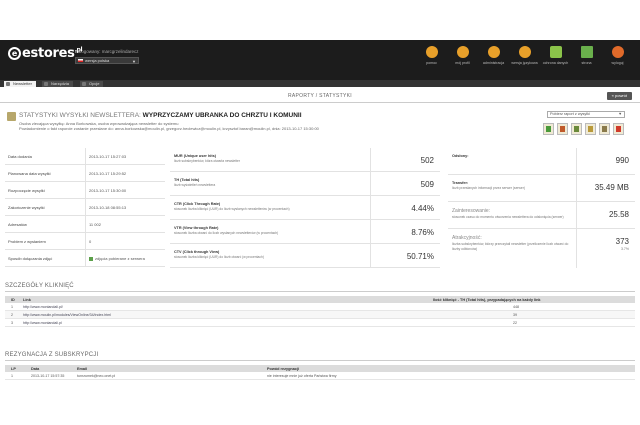 Image resolution: width=640 pixels, height=425 pixels. Describe the element at coordinates (82, 368) in the screenshot. I see `col-email: Email` at that location.